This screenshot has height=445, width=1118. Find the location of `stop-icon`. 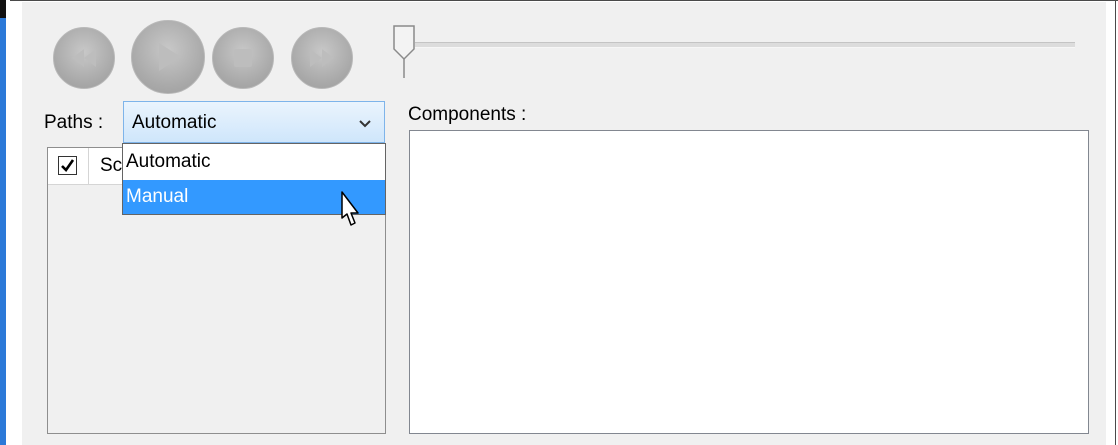

stop-icon is located at coordinates (243, 58).